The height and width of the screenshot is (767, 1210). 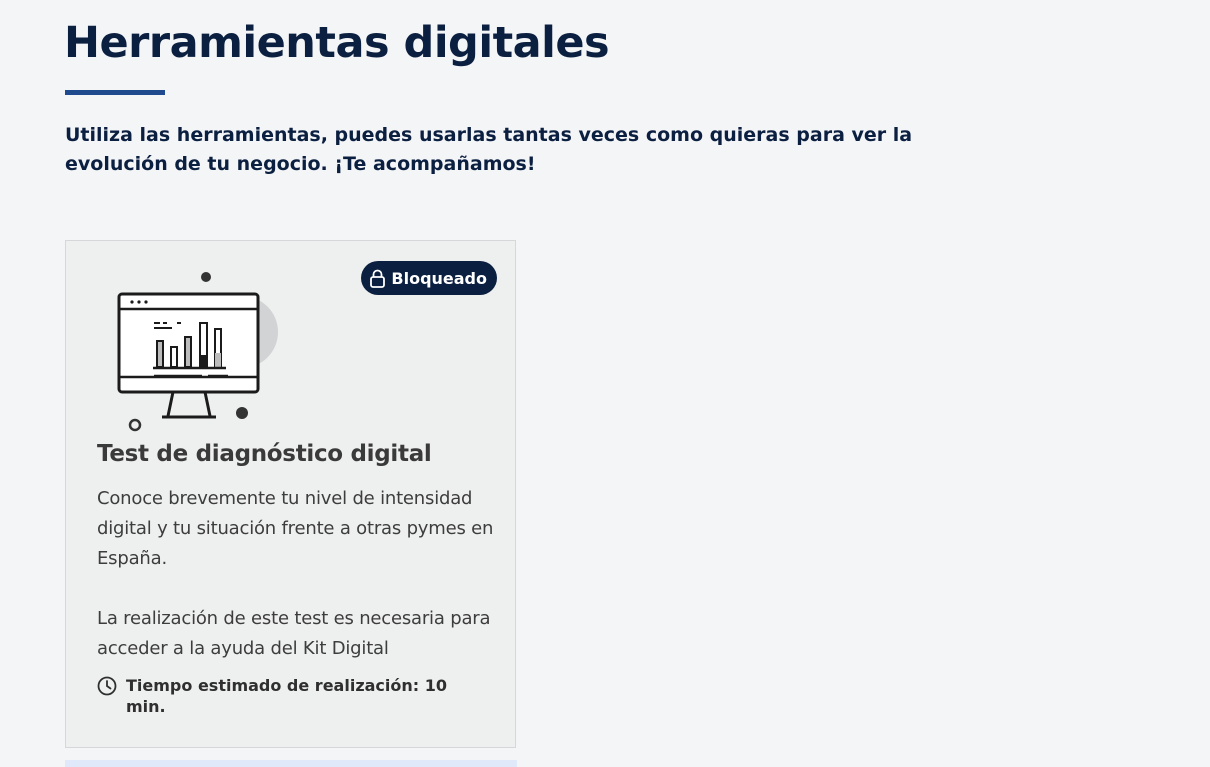 I want to click on next-tool-card, so click(x=291, y=763).